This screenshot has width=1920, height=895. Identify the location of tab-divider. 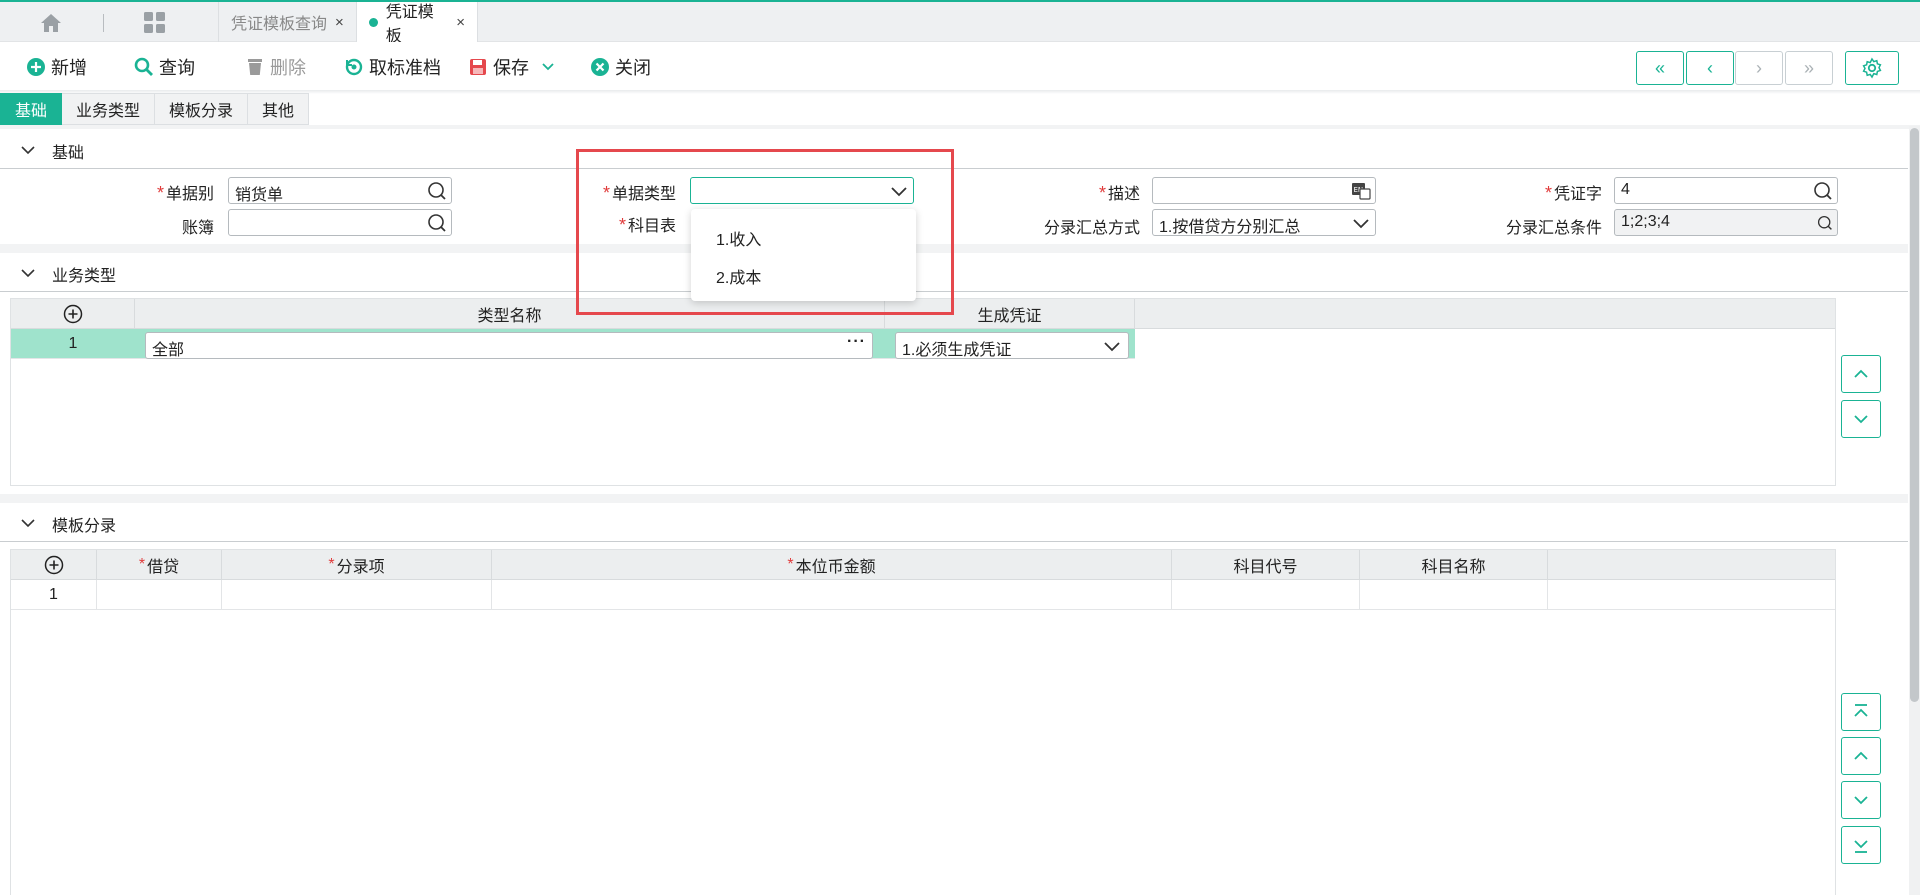
(103, 23).